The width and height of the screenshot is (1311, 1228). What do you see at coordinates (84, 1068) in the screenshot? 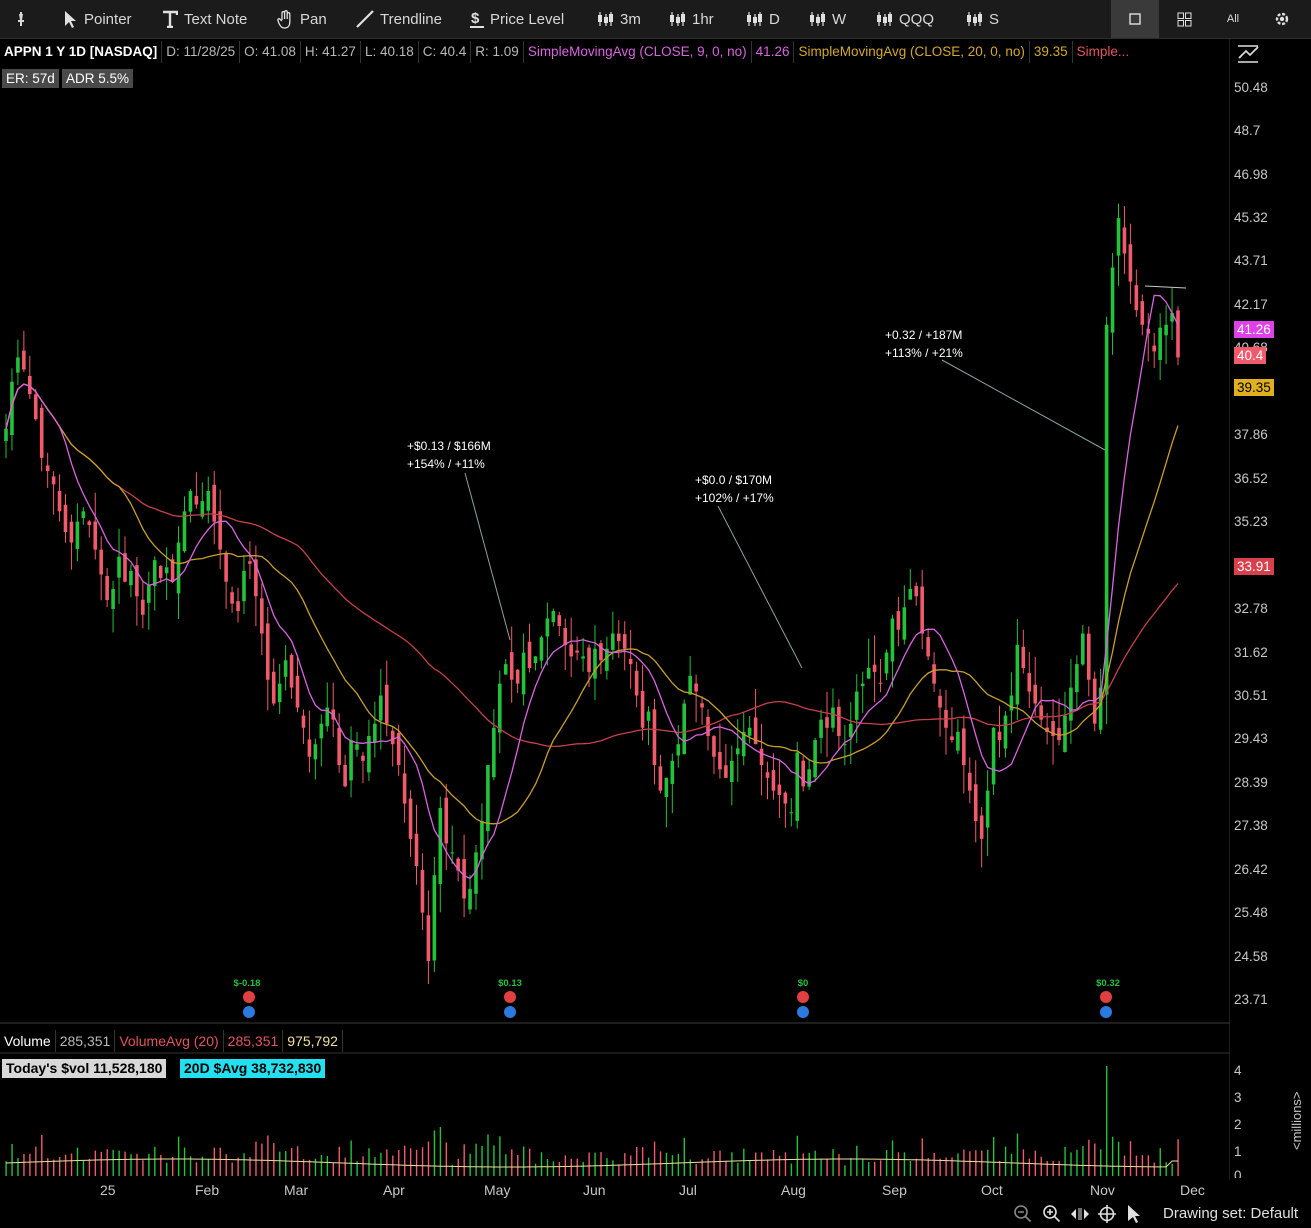
I see `today-dollar-volume: Today's $vol 11,528,180` at bounding box center [84, 1068].